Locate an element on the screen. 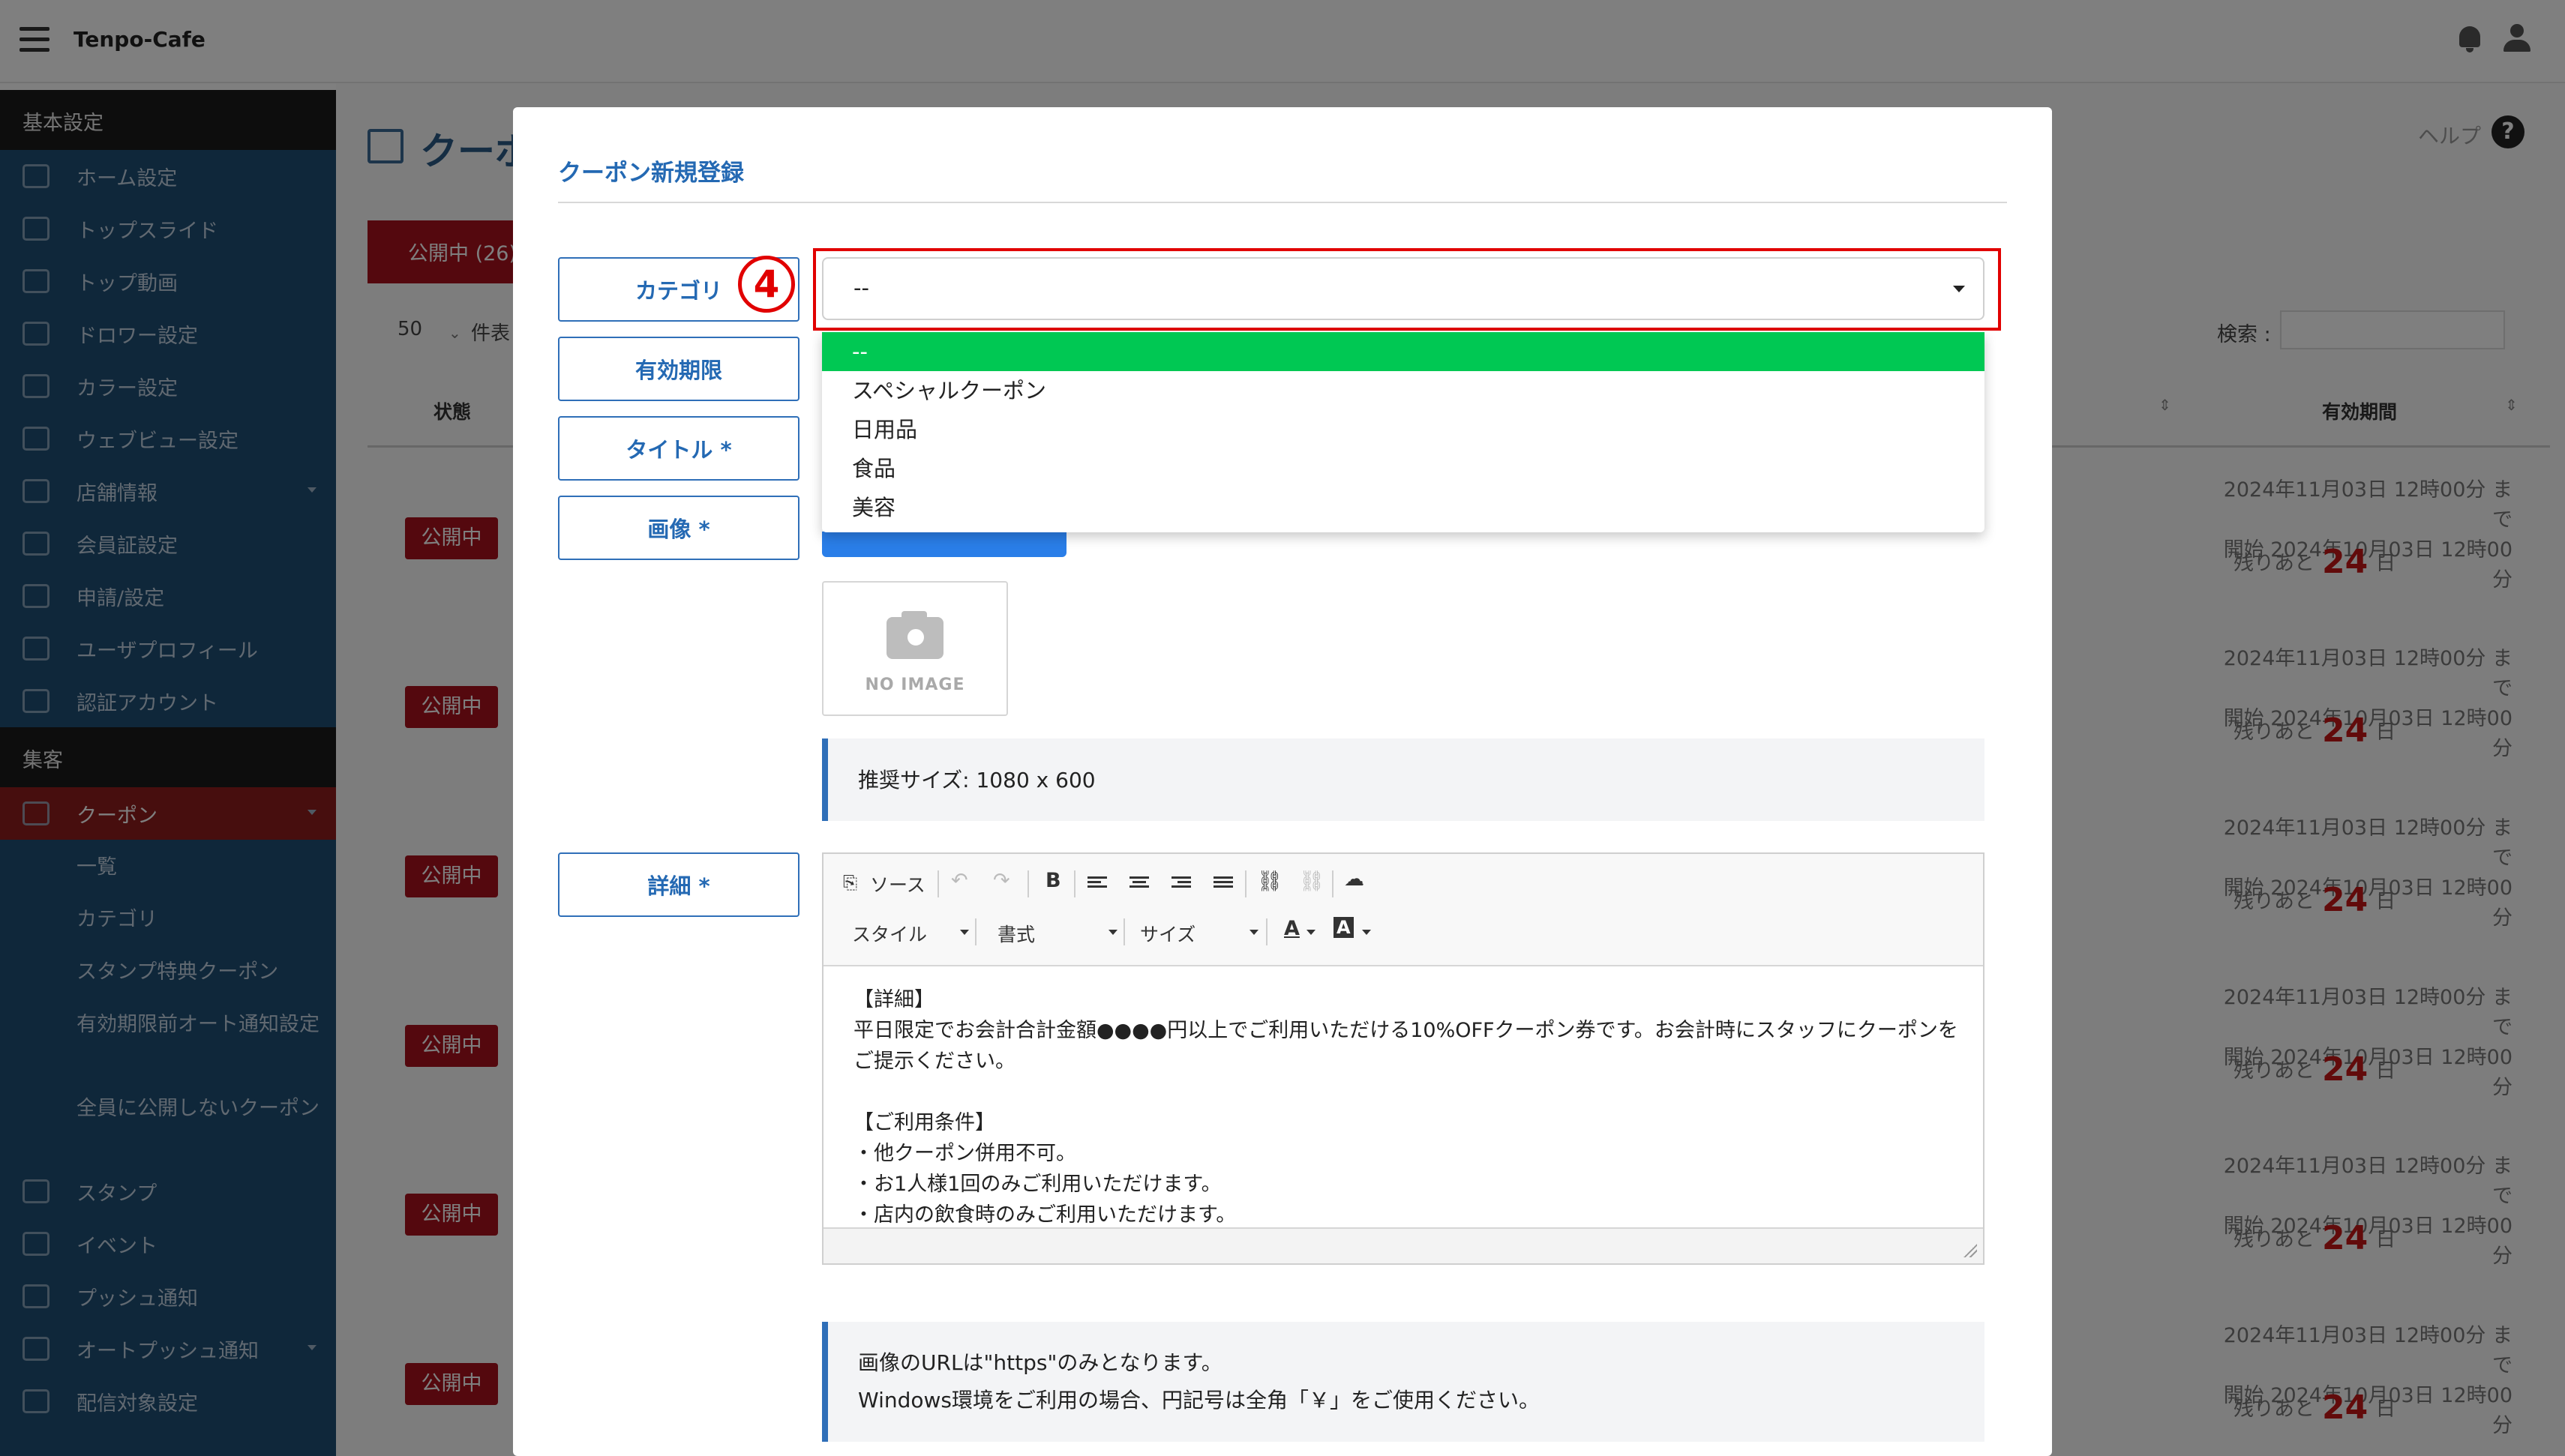 The height and width of the screenshot is (1456, 2565). style-dropdown-label: スタイル is located at coordinates (890, 934).